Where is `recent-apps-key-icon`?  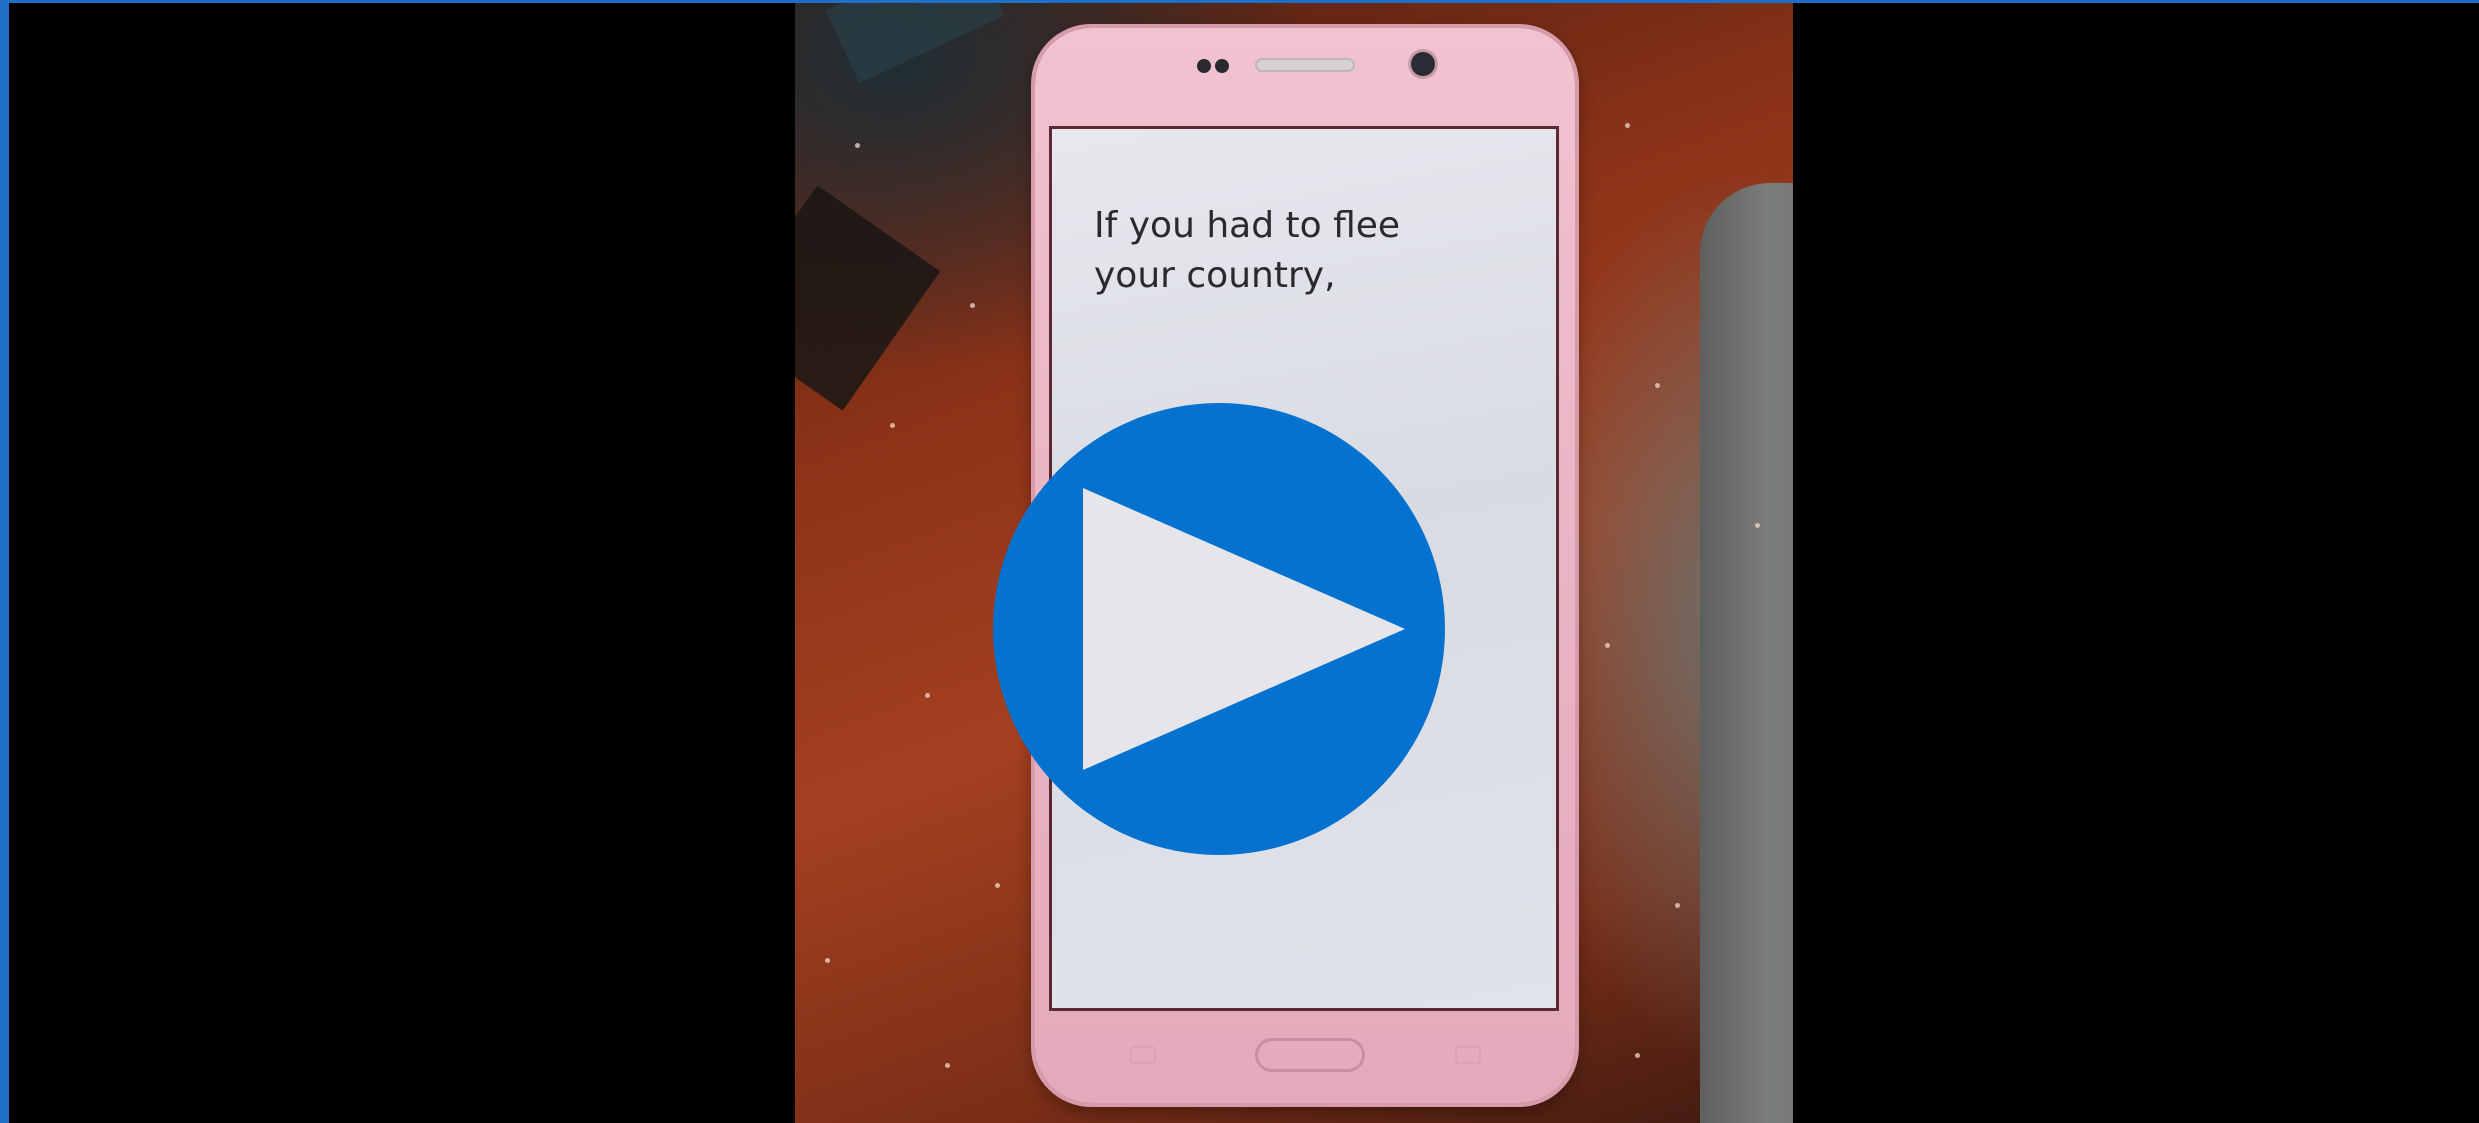 recent-apps-key-icon is located at coordinates (1468, 1055).